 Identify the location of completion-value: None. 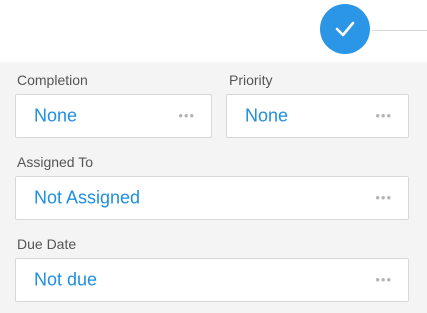
(56, 115).